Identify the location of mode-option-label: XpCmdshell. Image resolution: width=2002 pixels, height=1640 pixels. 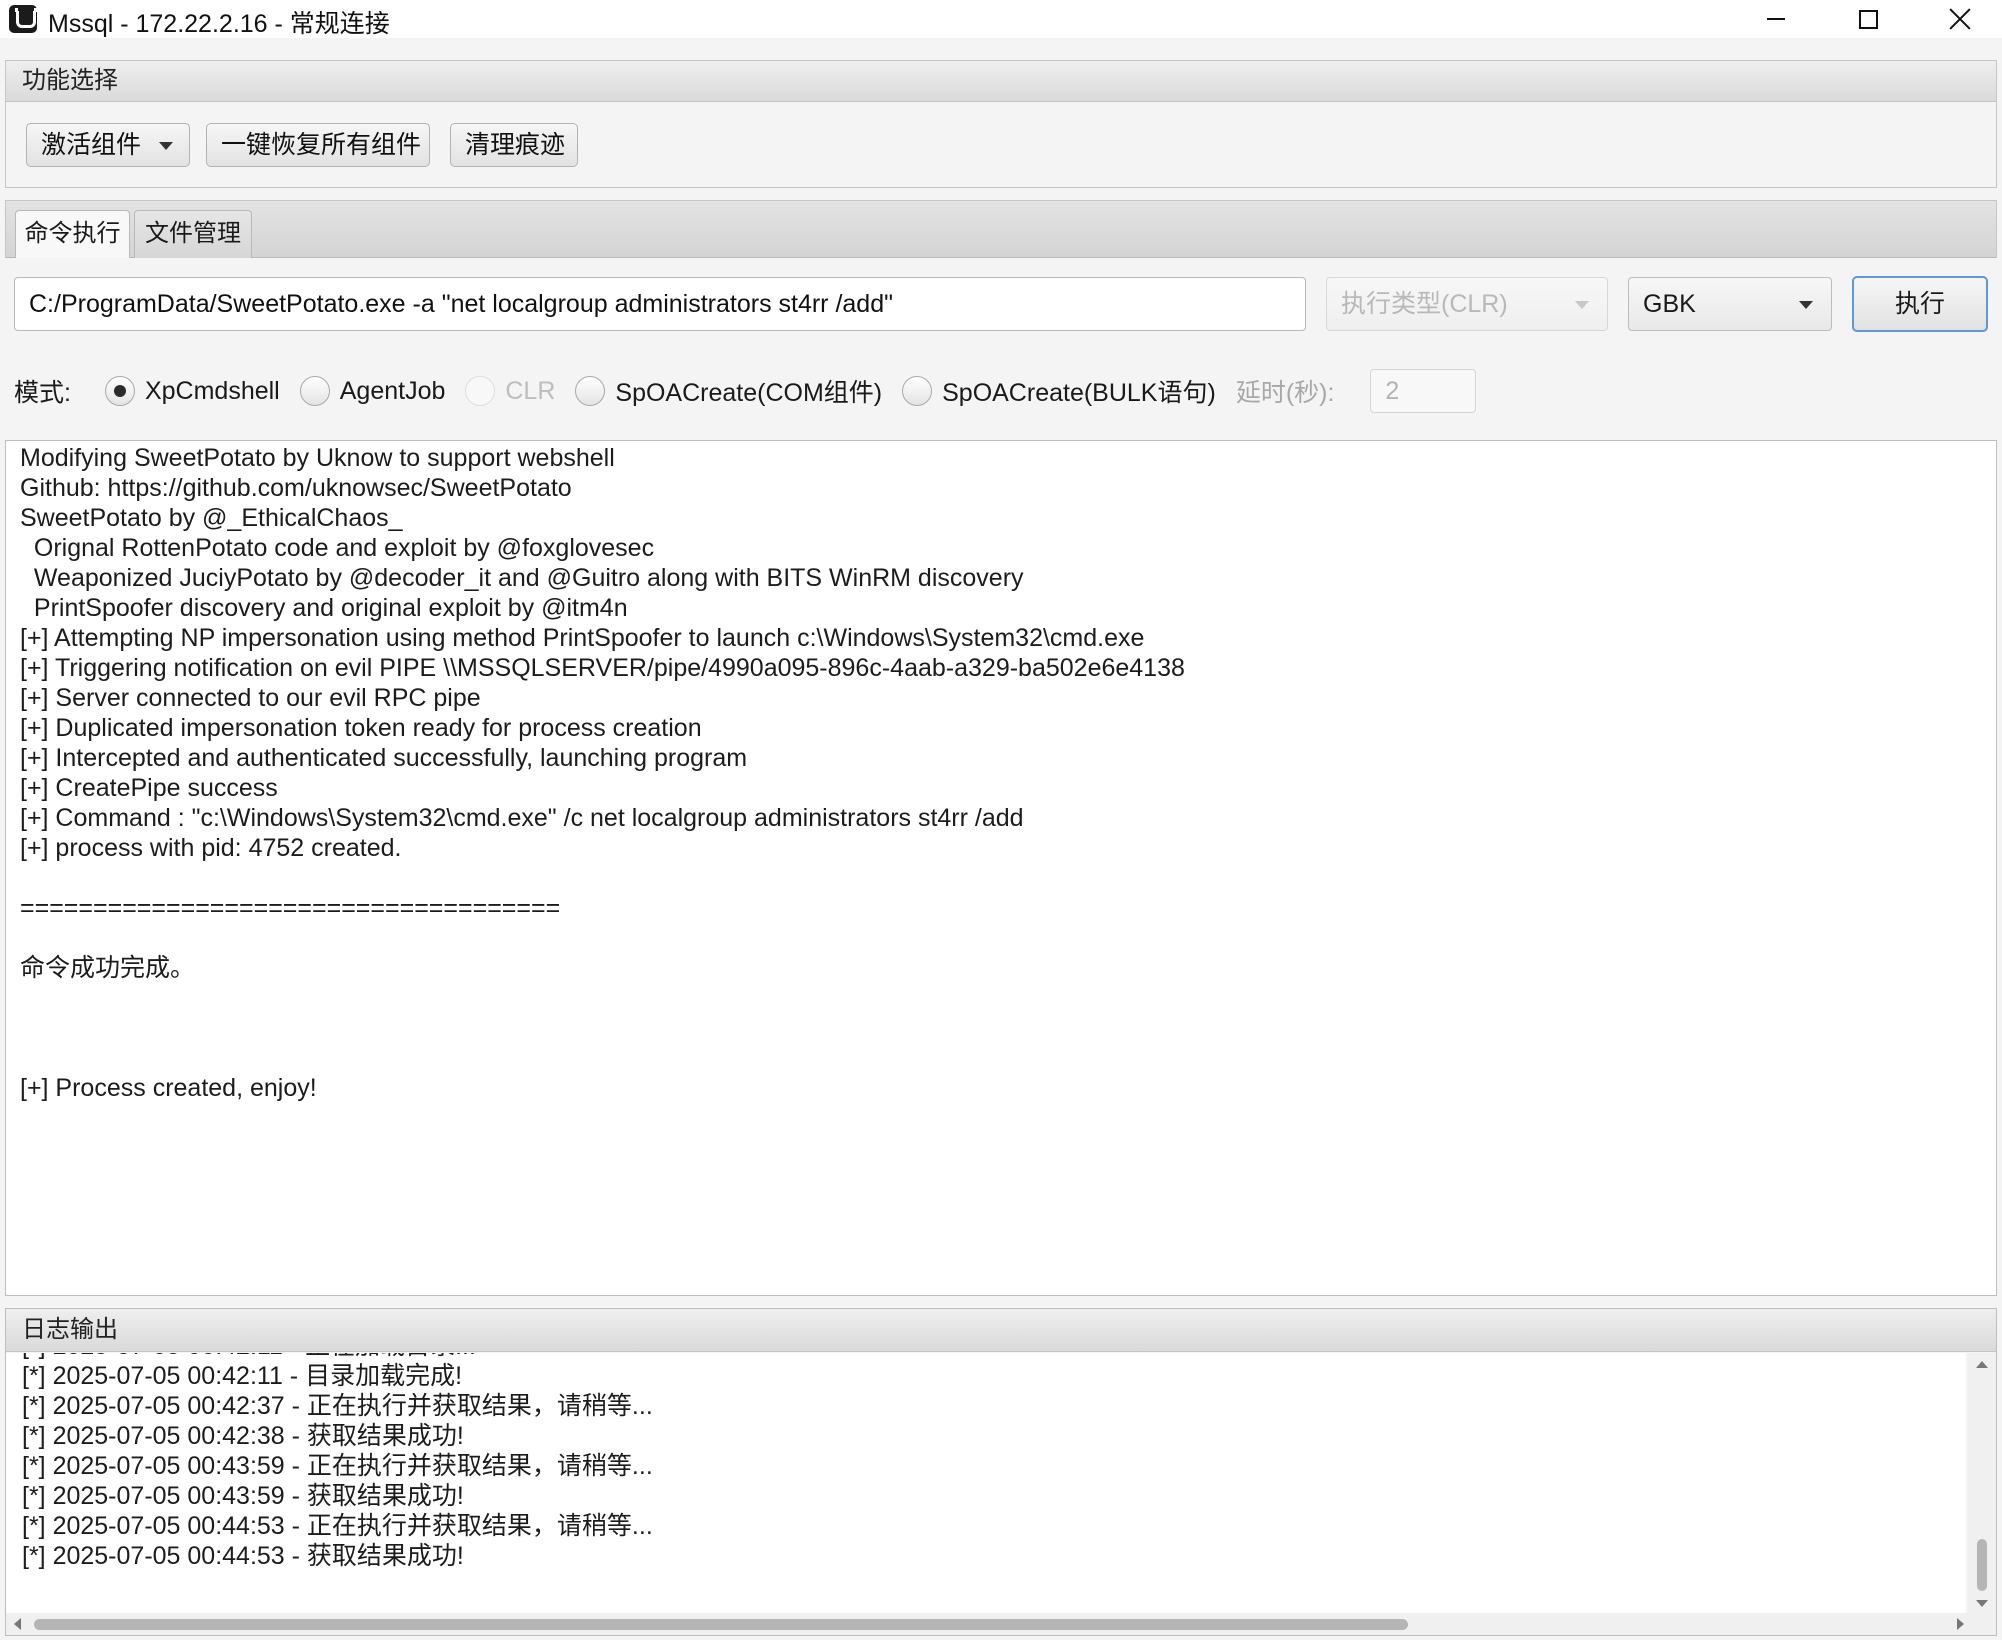
(212, 390).